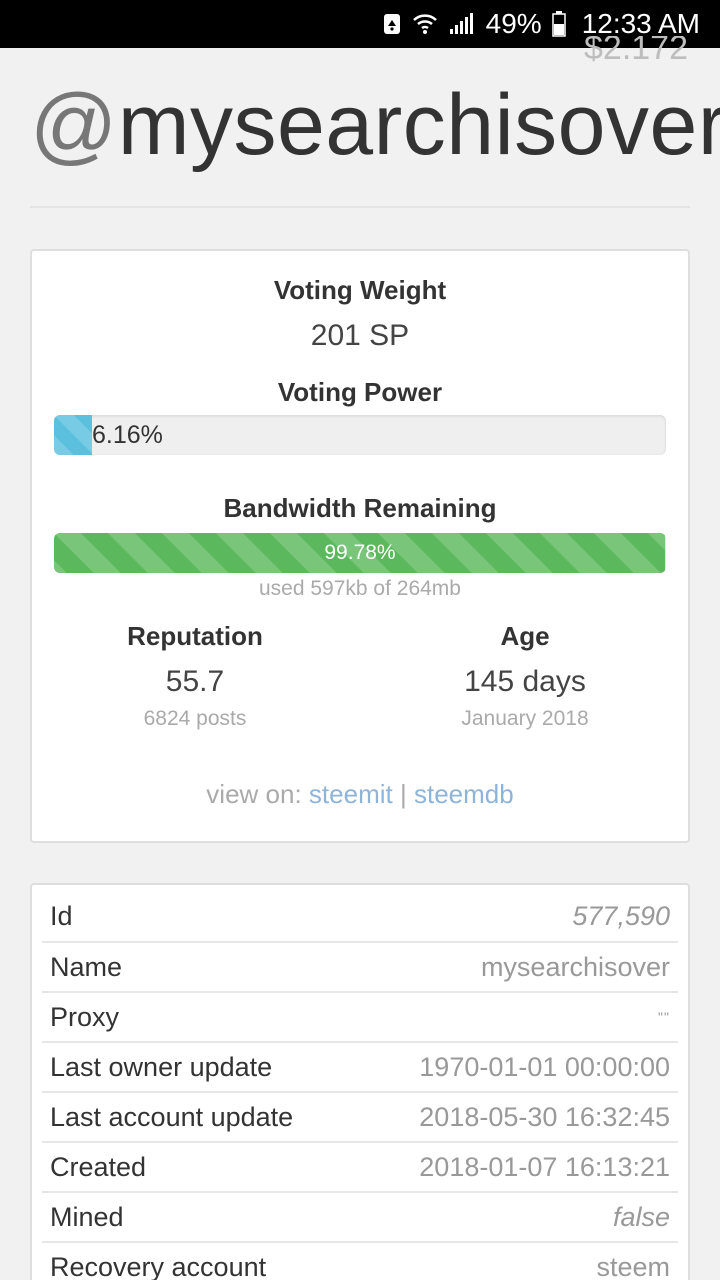 The width and height of the screenshot is (720, 1280). I want to click on table-row: Last owner update 1970-01-01 00:00:00, so click(360, 1066).